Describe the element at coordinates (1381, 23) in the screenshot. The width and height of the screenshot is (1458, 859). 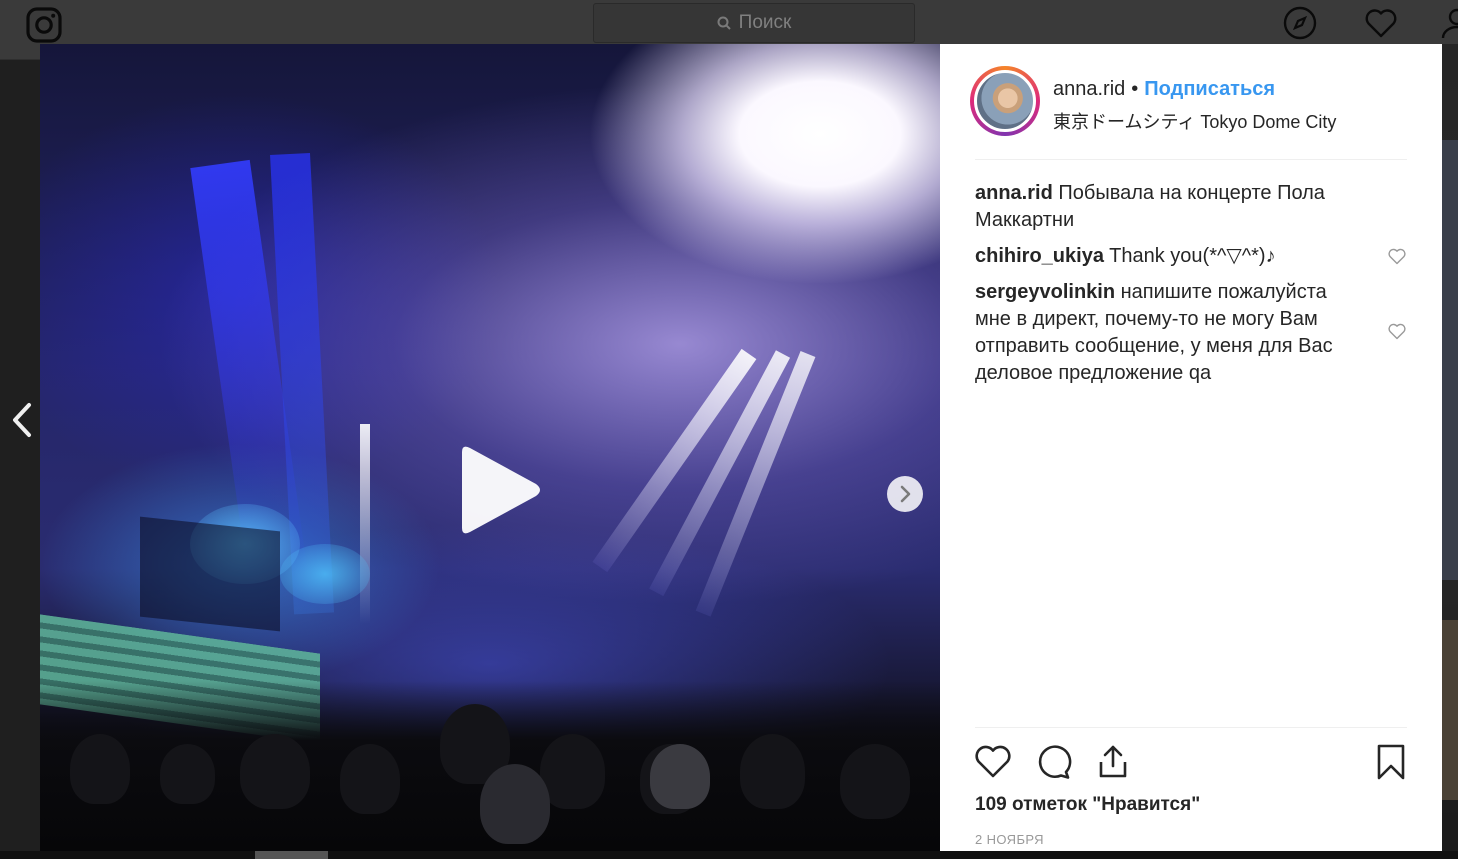
I see `heart-icon` at that location.